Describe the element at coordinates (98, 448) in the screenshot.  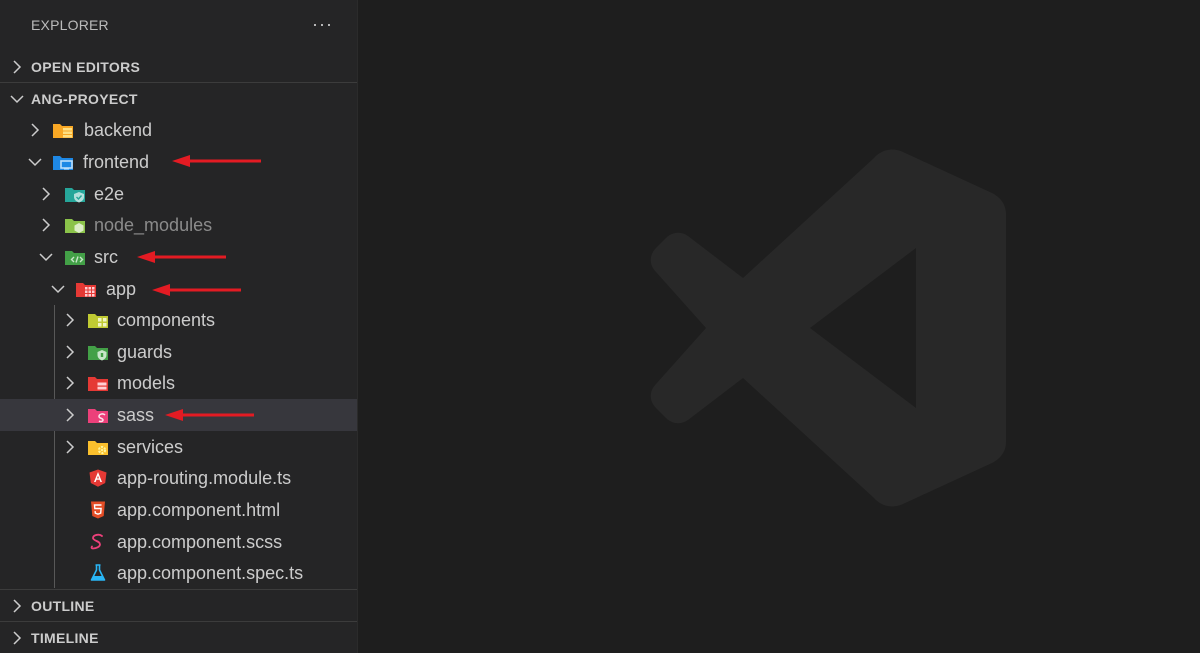
I see `folder-services-icon` at that location.